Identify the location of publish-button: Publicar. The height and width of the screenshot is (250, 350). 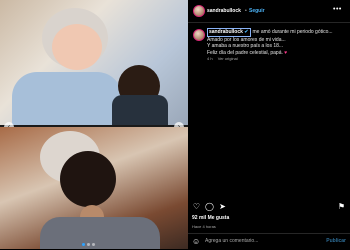
(336, 241).